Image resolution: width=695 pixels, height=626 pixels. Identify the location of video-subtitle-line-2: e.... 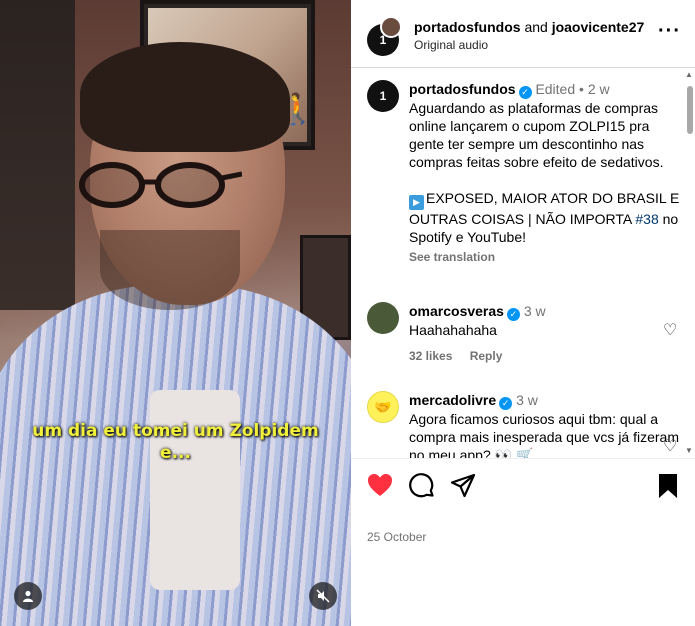
(175, 453).